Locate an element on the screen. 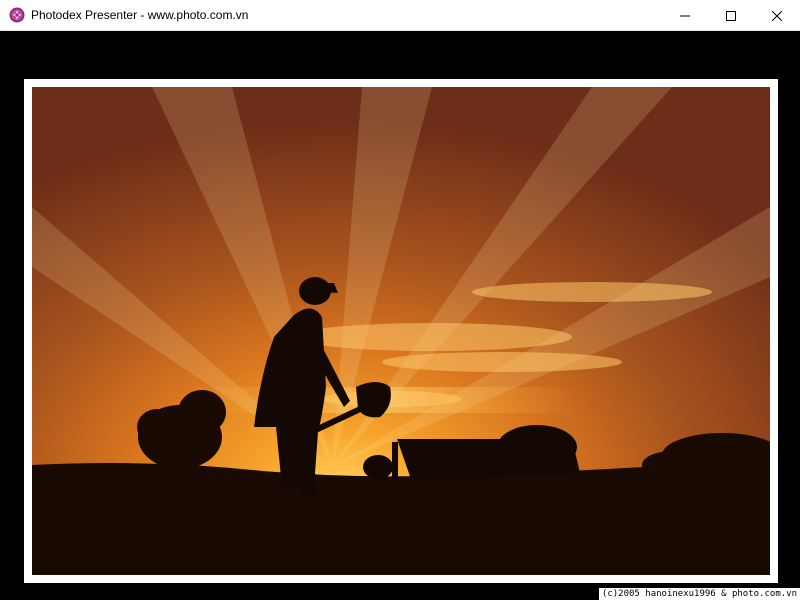 This screenshot has width=800, height=600. window-title: Photodex Presenter - www.photo.com.vn is located at coordinates (140, 15).